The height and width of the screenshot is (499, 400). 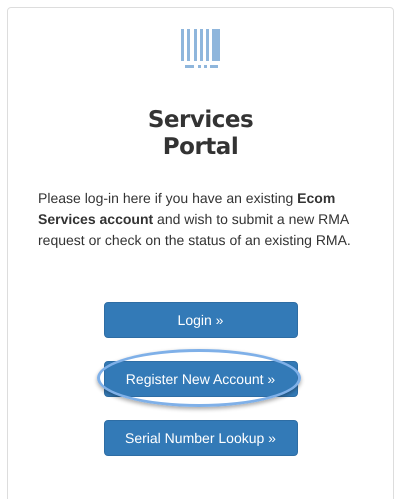 I want to click on action-button: Login », so click(x=201, y=320).